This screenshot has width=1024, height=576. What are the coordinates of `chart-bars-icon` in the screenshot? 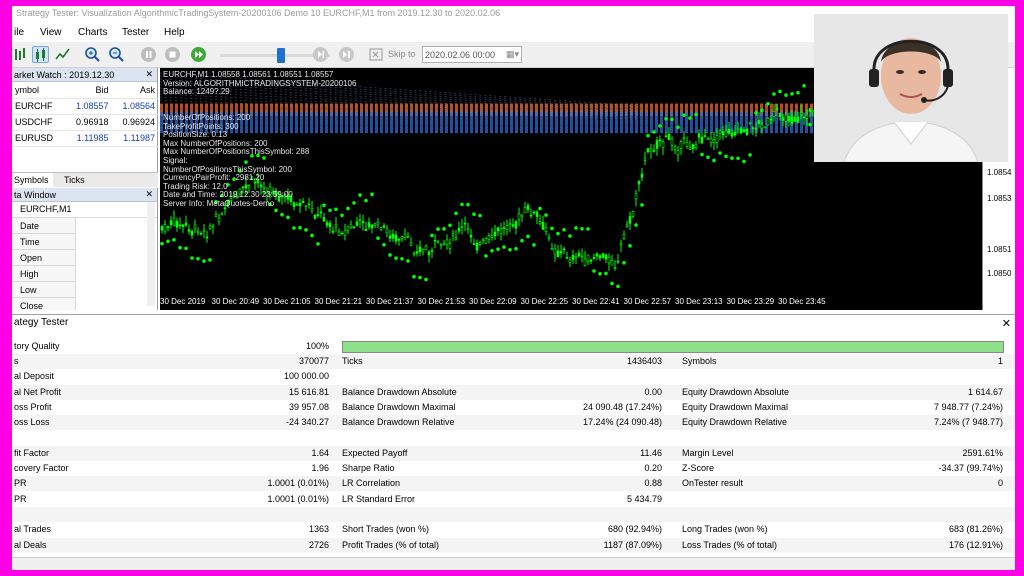 It's located at (20, 54).